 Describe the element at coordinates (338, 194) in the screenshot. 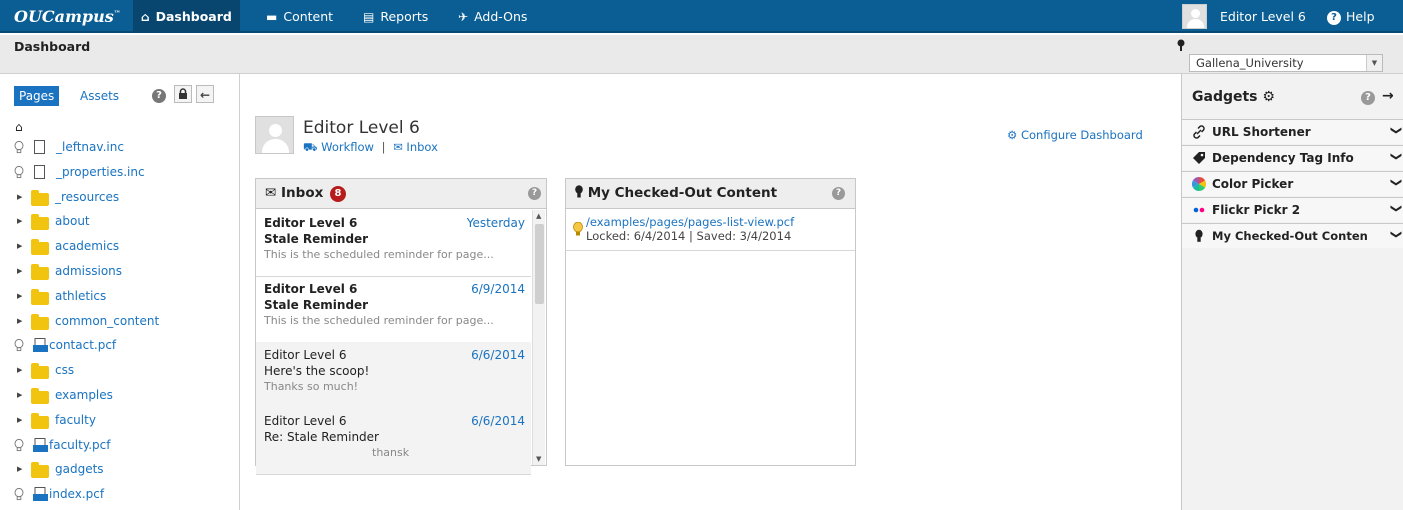

I see `unread-count-badge: 8` at that location.